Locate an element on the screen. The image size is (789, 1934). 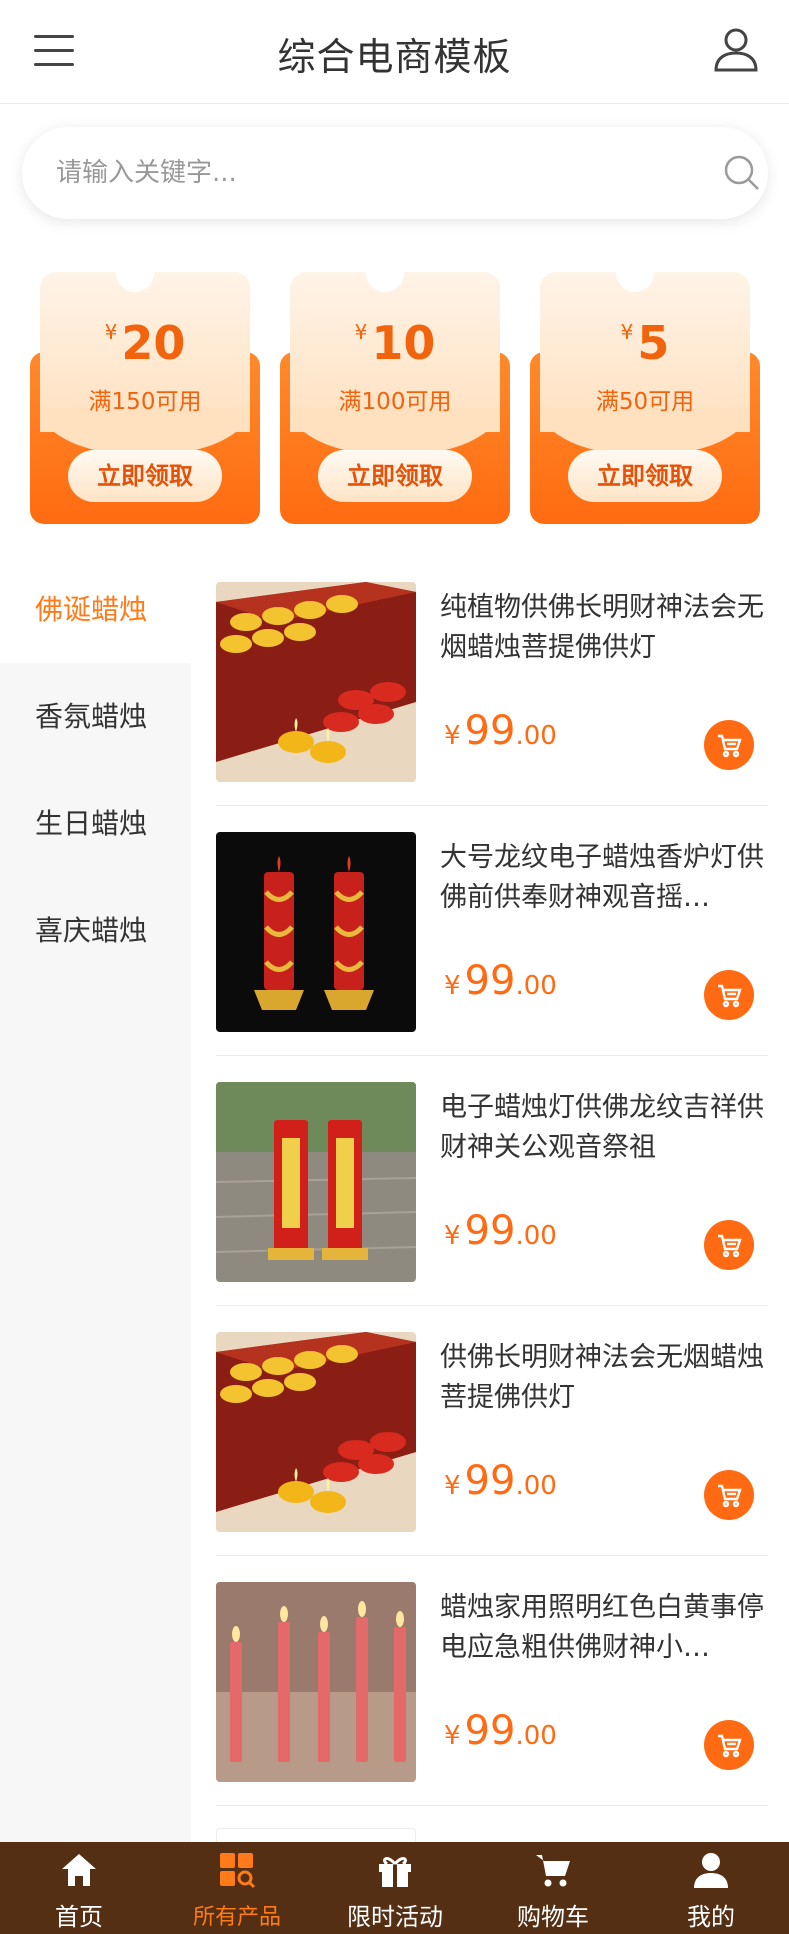
tab-limited-events: 限时活动 is located at coordinates (395, 1888).